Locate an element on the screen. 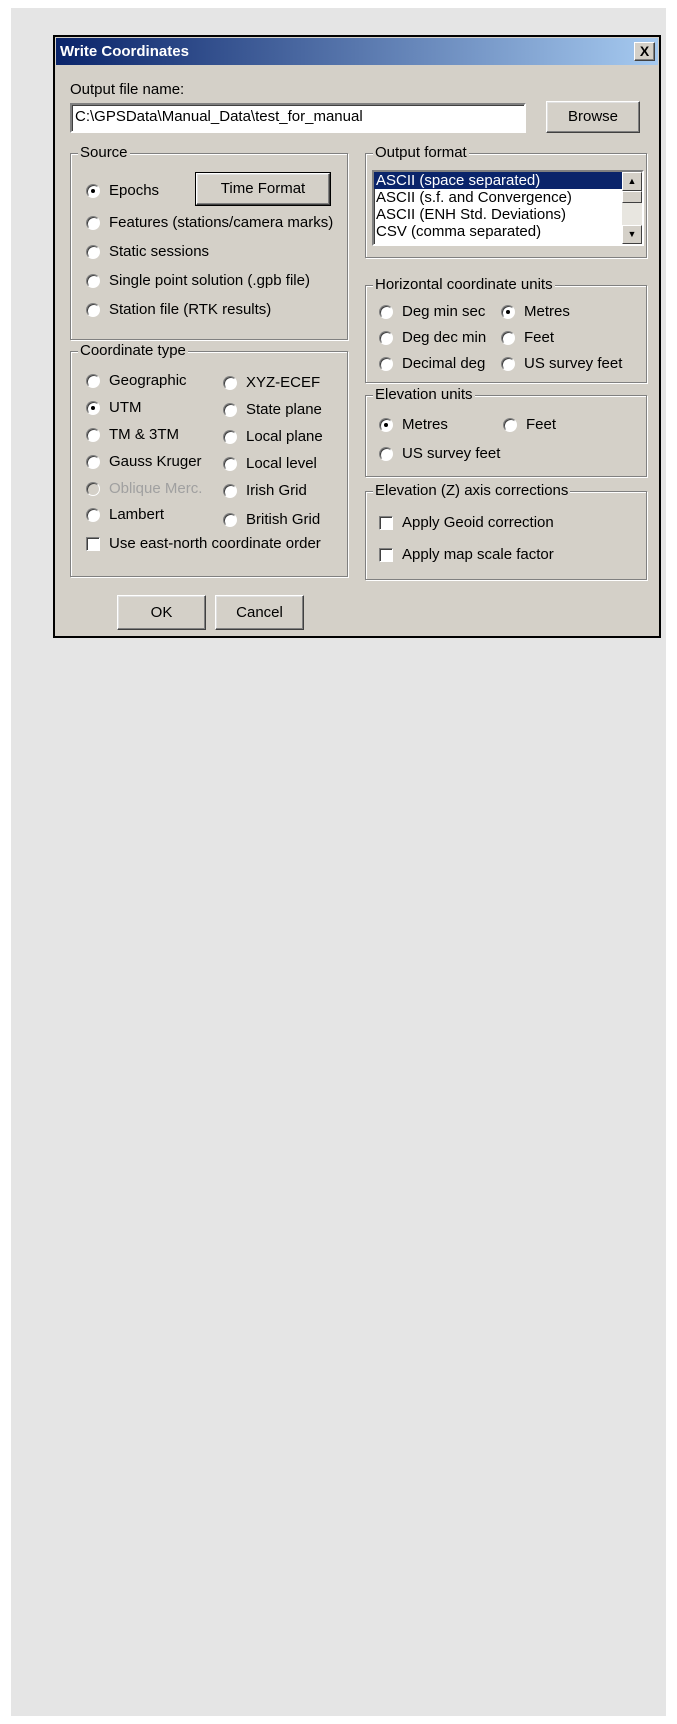  close-icon: X is located at coordinates (644, 51).